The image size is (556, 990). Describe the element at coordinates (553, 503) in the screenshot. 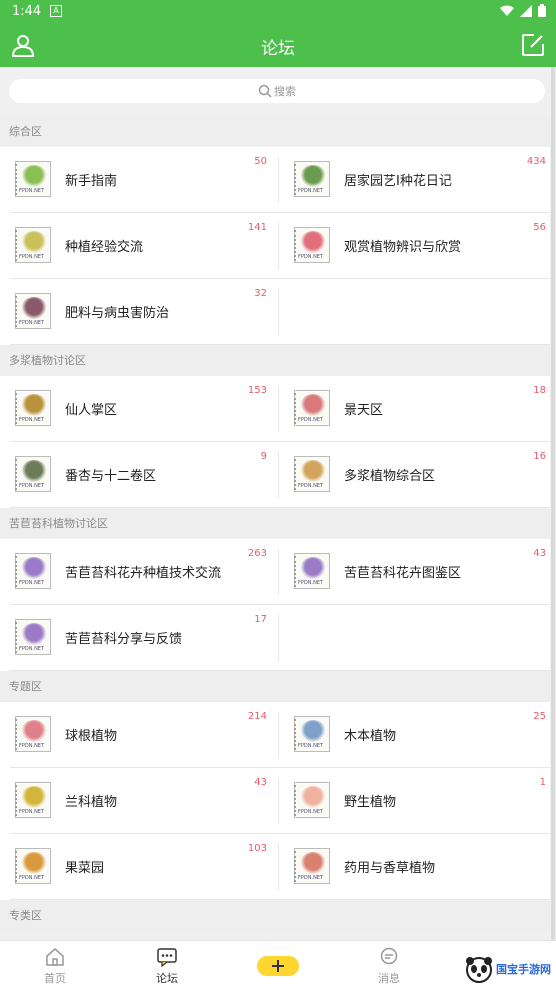

I see `scrollbar` at that location.